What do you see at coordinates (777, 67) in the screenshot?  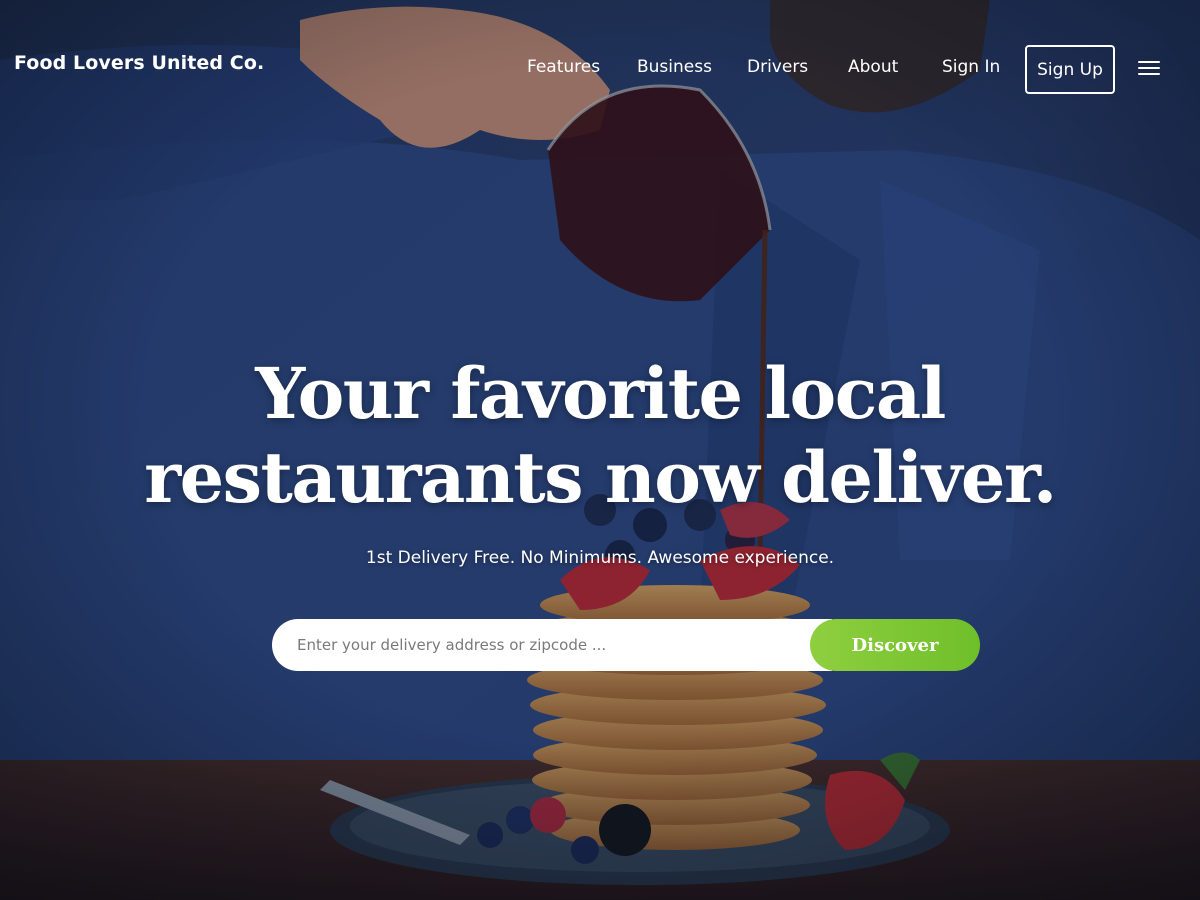 I see `nav-link-drivers: Drivers` at bounding box center [777, 67].